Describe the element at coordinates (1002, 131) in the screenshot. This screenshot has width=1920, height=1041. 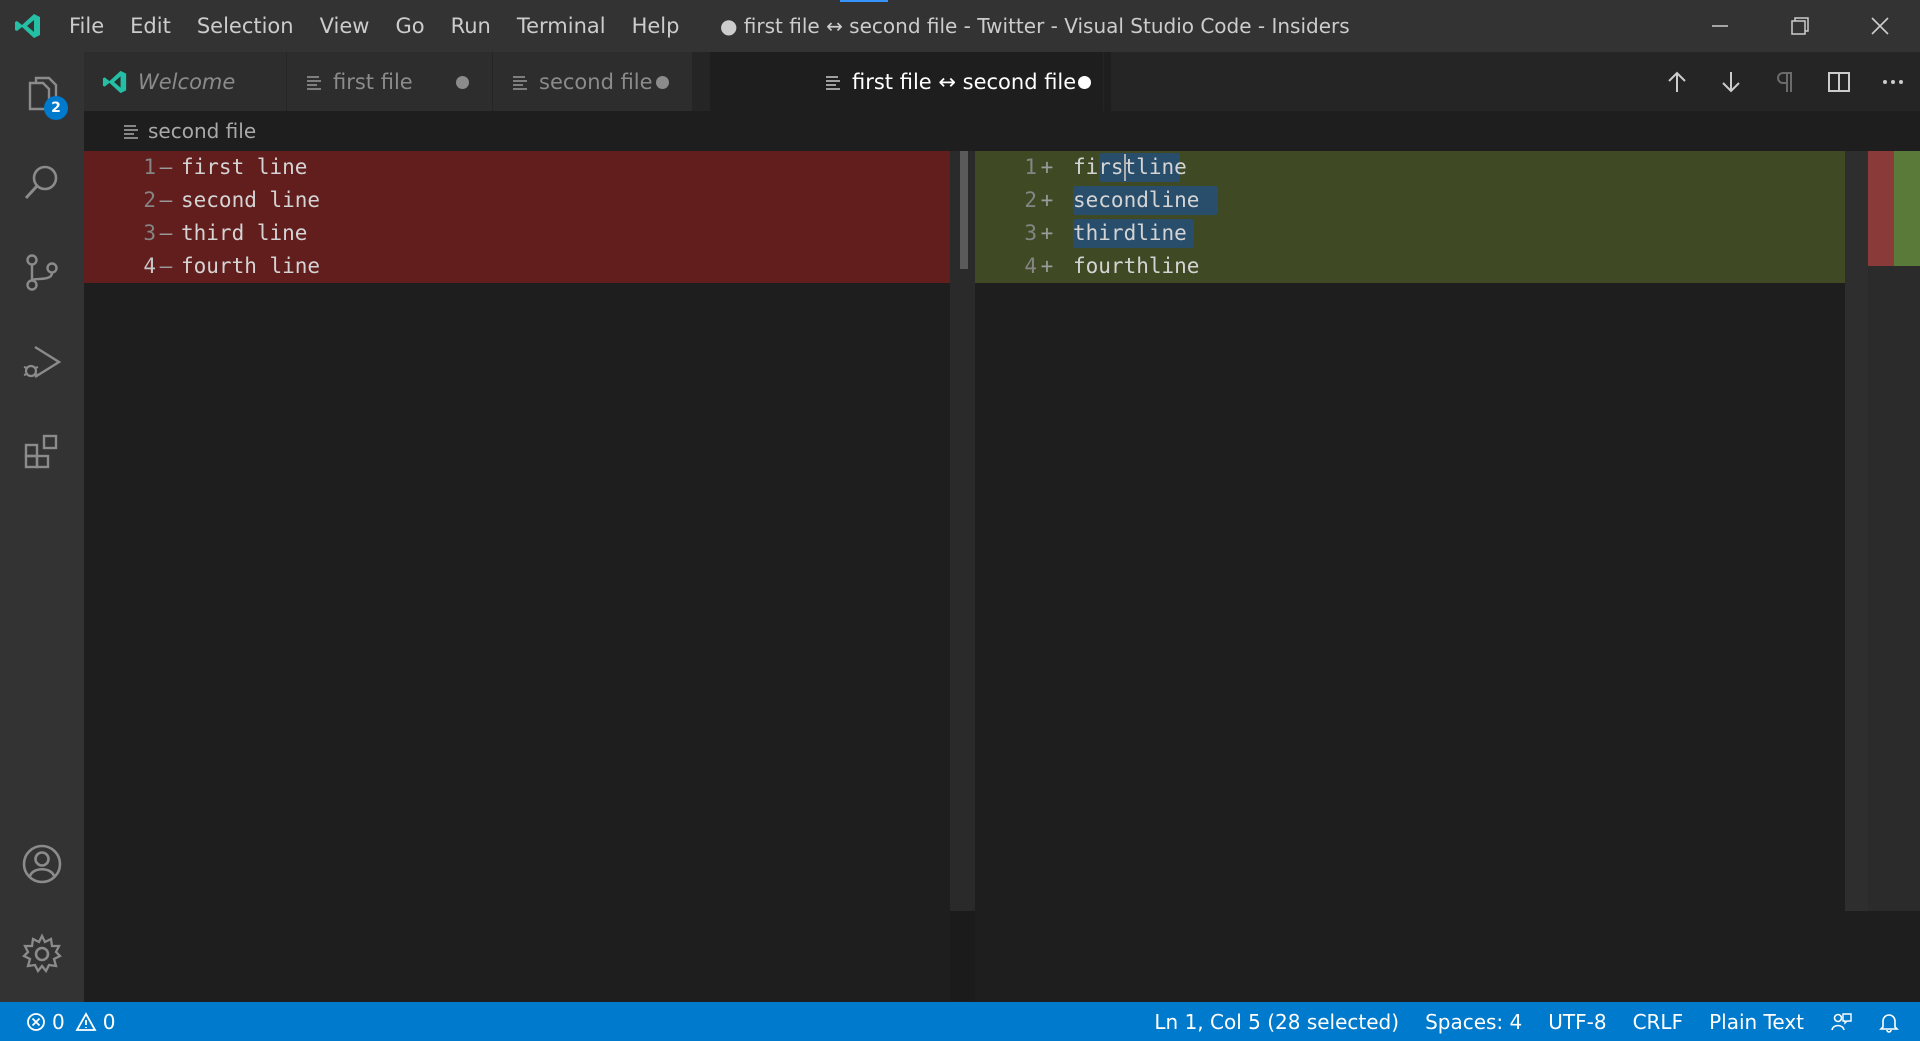
I see `breadcrumb: second file` at that location.